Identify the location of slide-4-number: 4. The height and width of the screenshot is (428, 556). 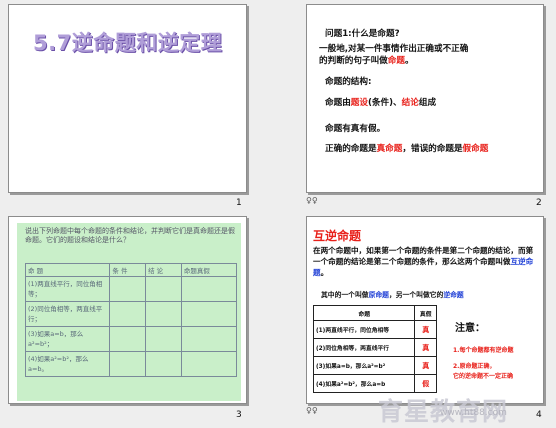
(539, 415).